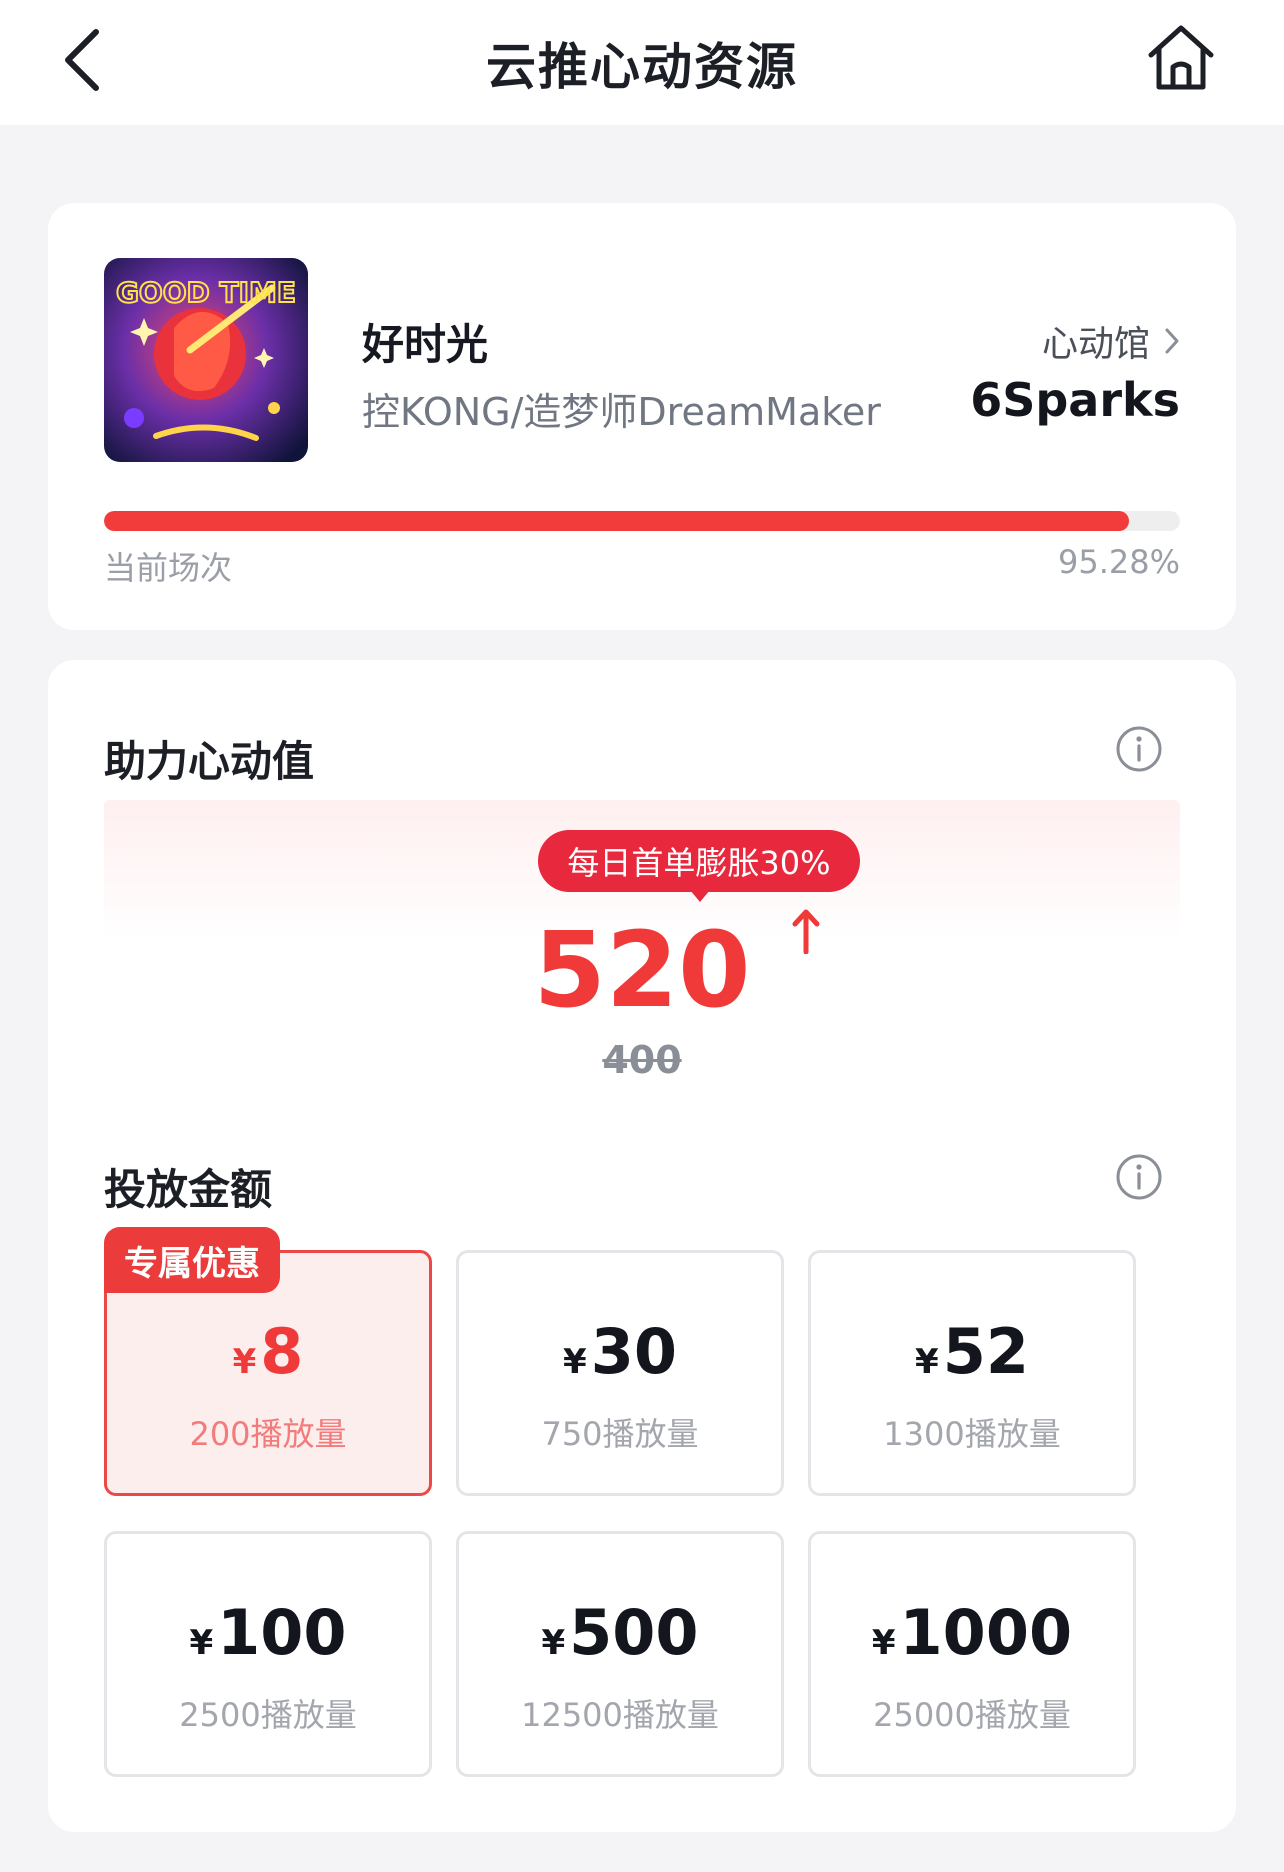  Describe the element at coordinates (620, 1434) in the screenshot. I see `play-count: 750播放量` at that location.